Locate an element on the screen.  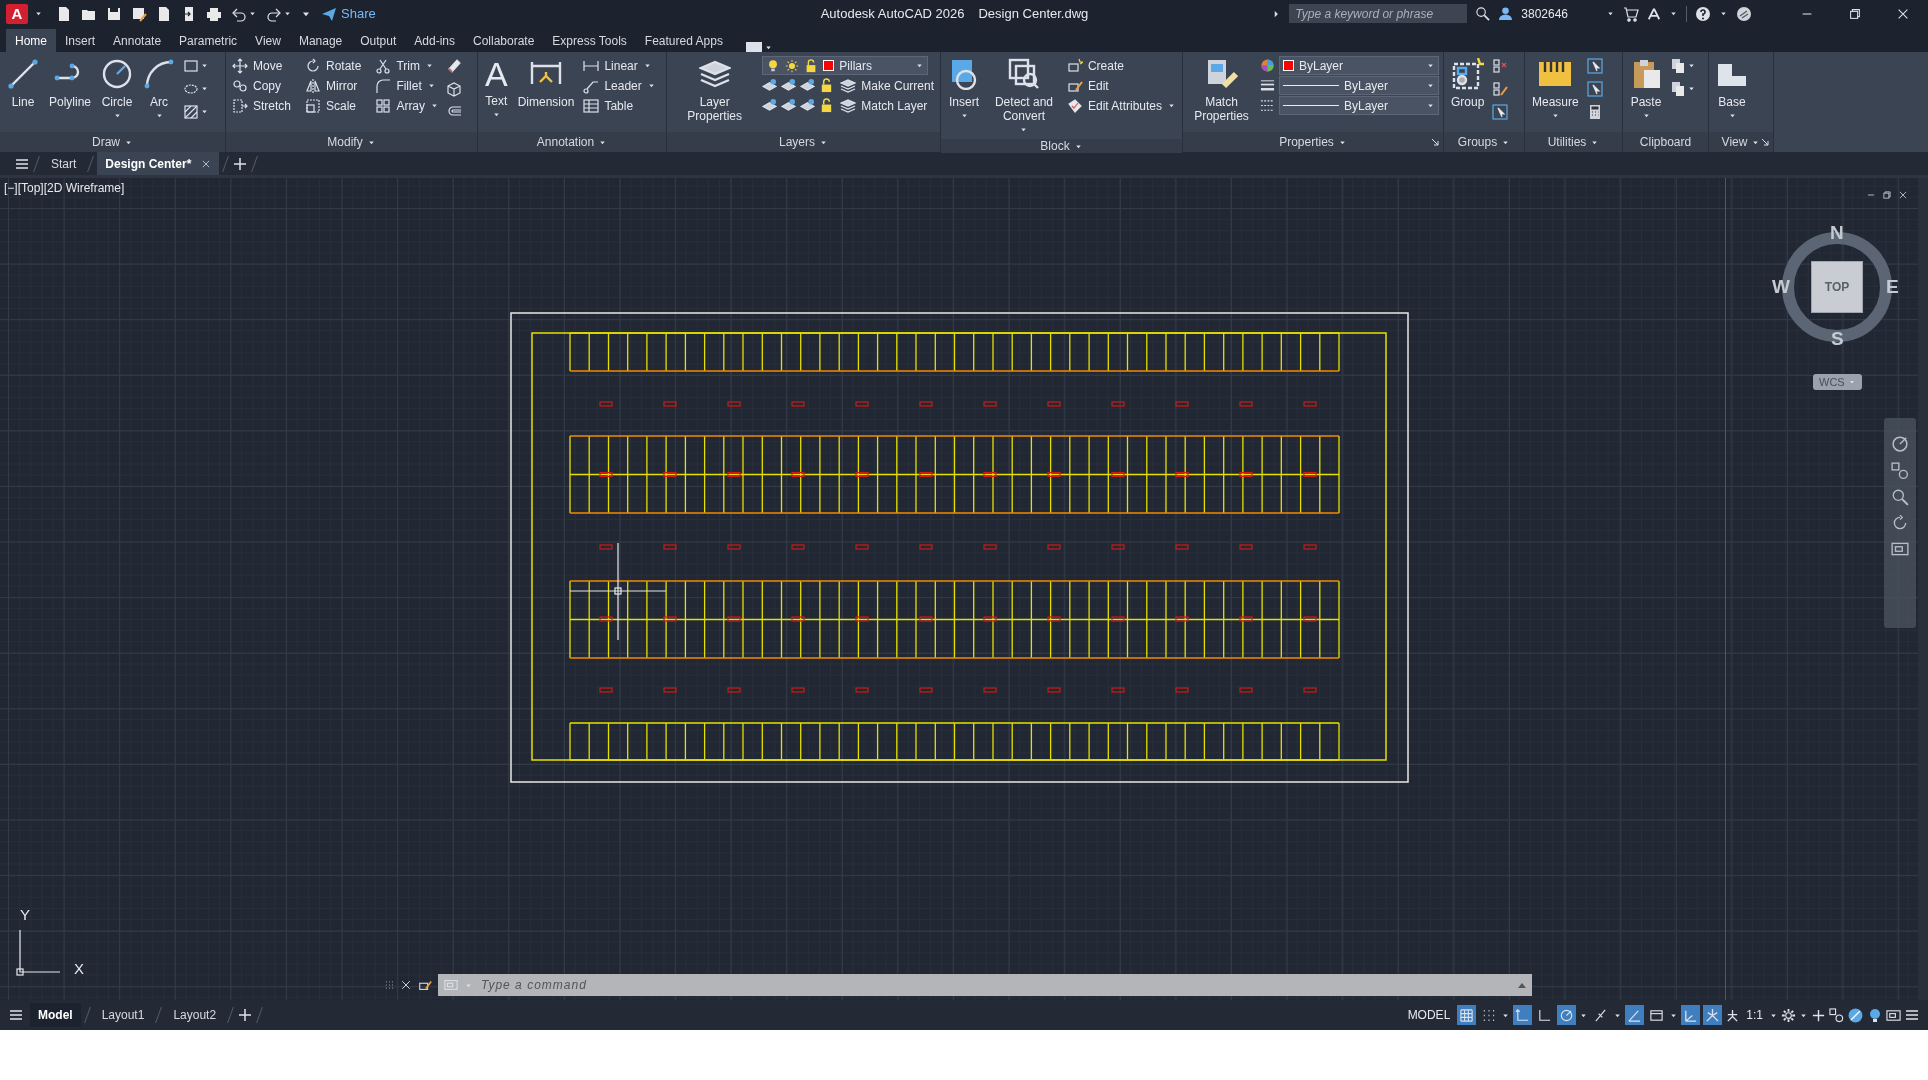
ribbon-tab: Manage is located at coordinates (320, 40).